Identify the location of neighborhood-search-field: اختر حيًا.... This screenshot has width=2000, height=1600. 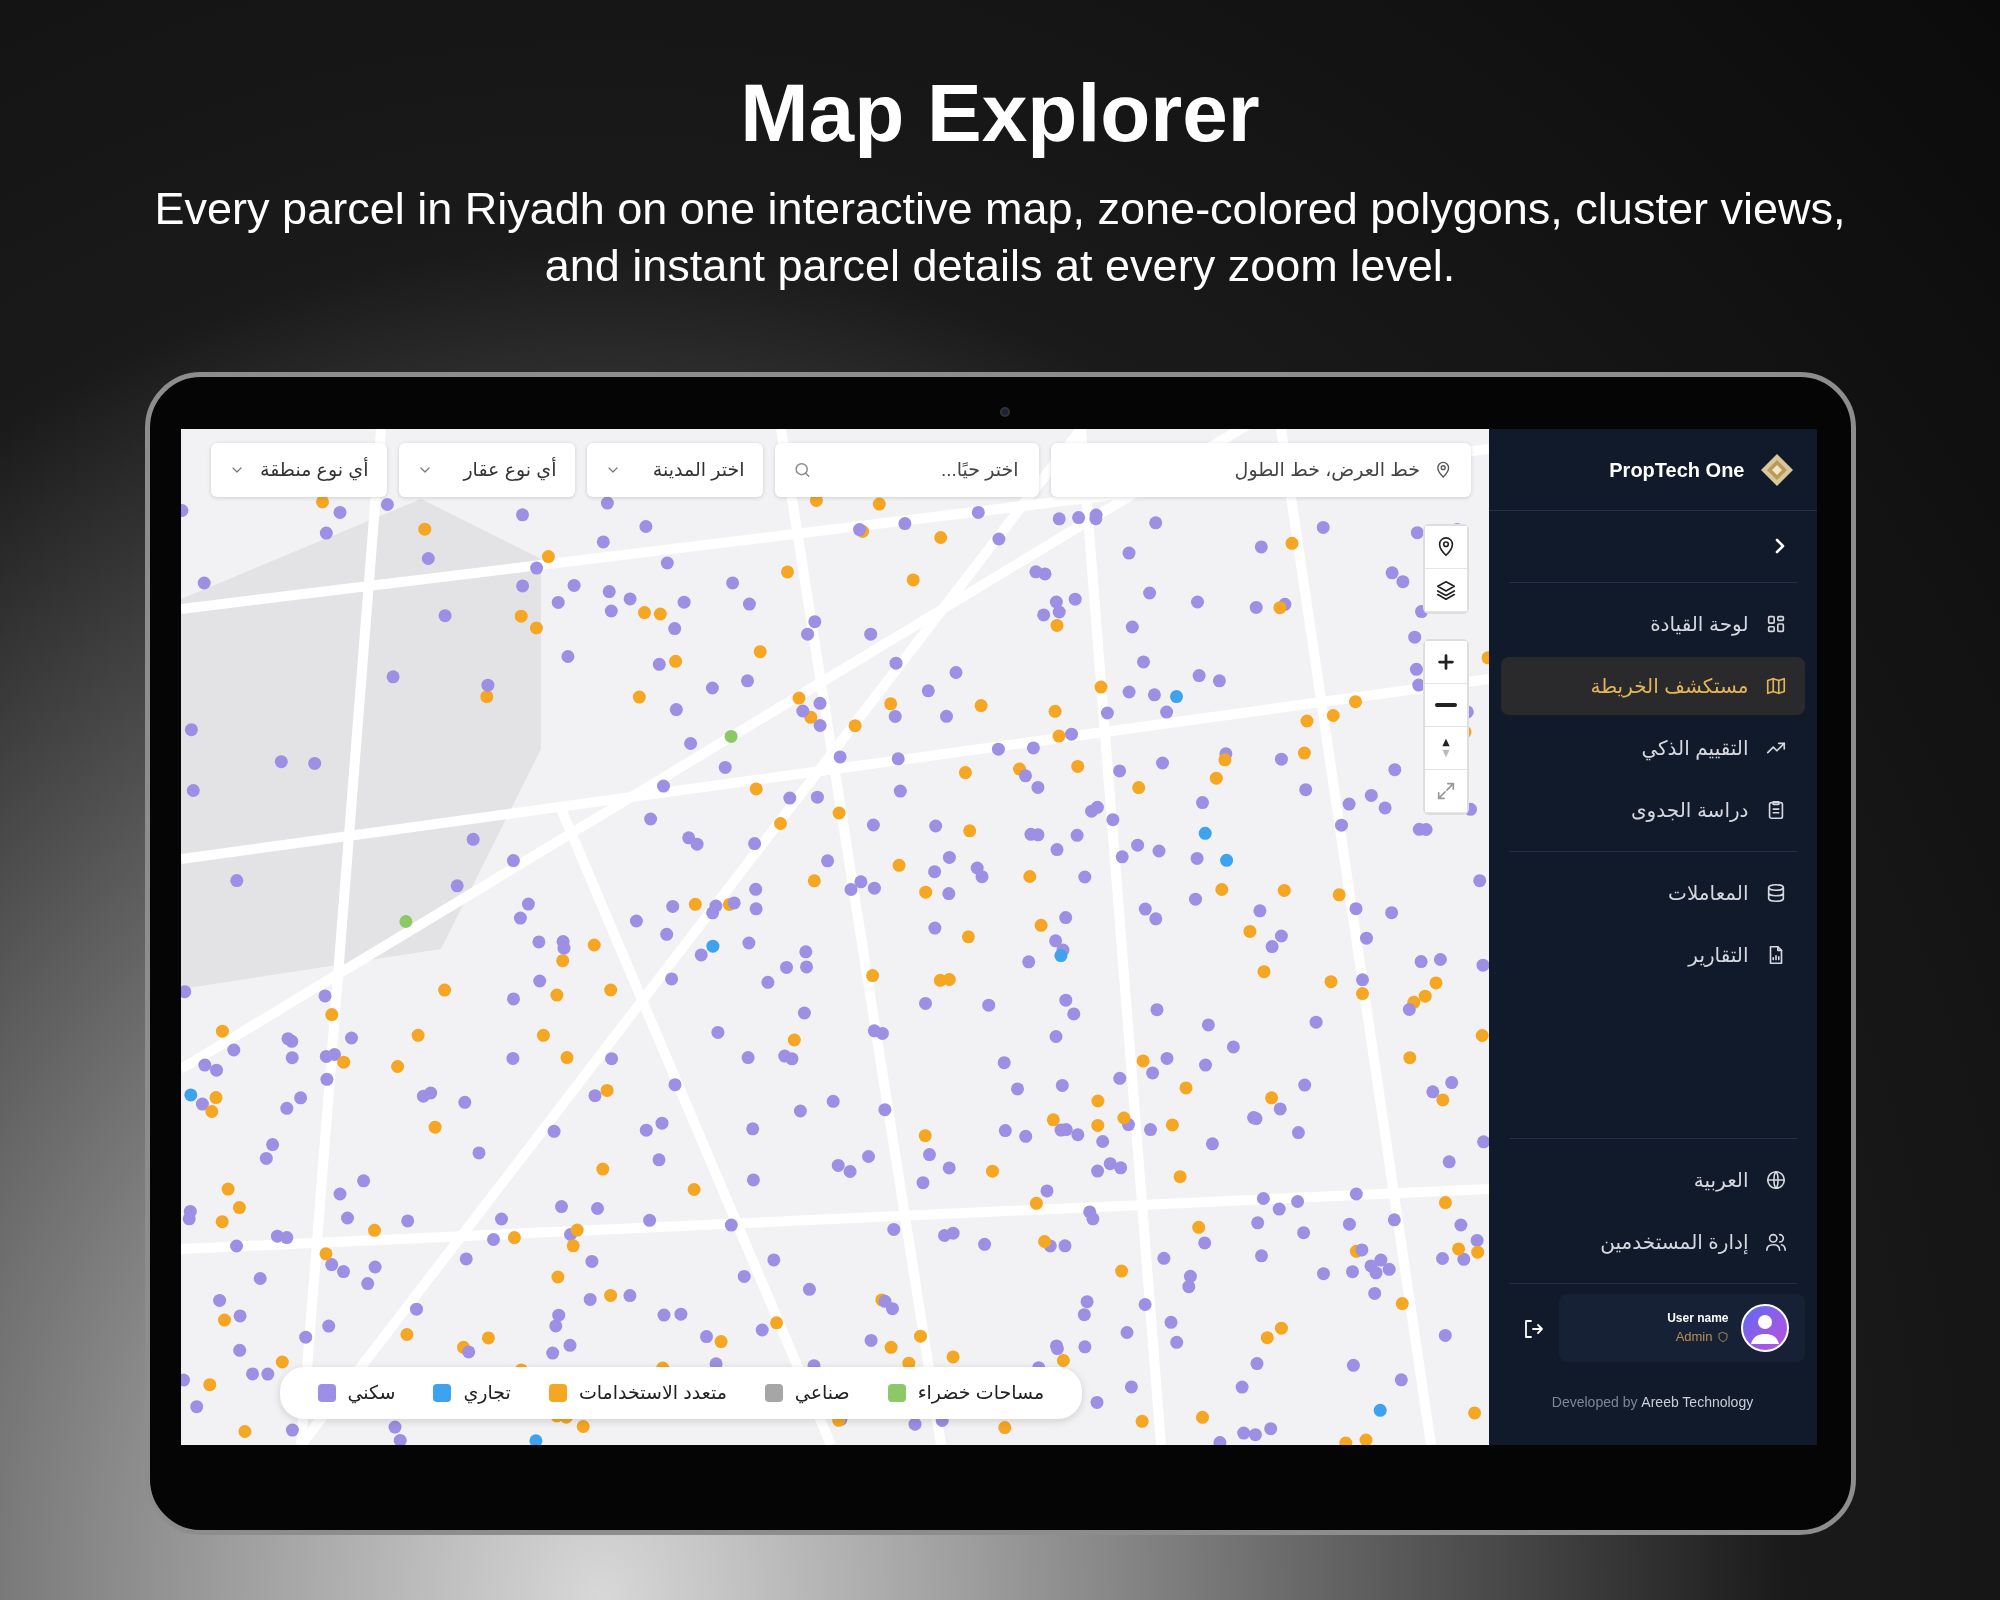
(906, 470).